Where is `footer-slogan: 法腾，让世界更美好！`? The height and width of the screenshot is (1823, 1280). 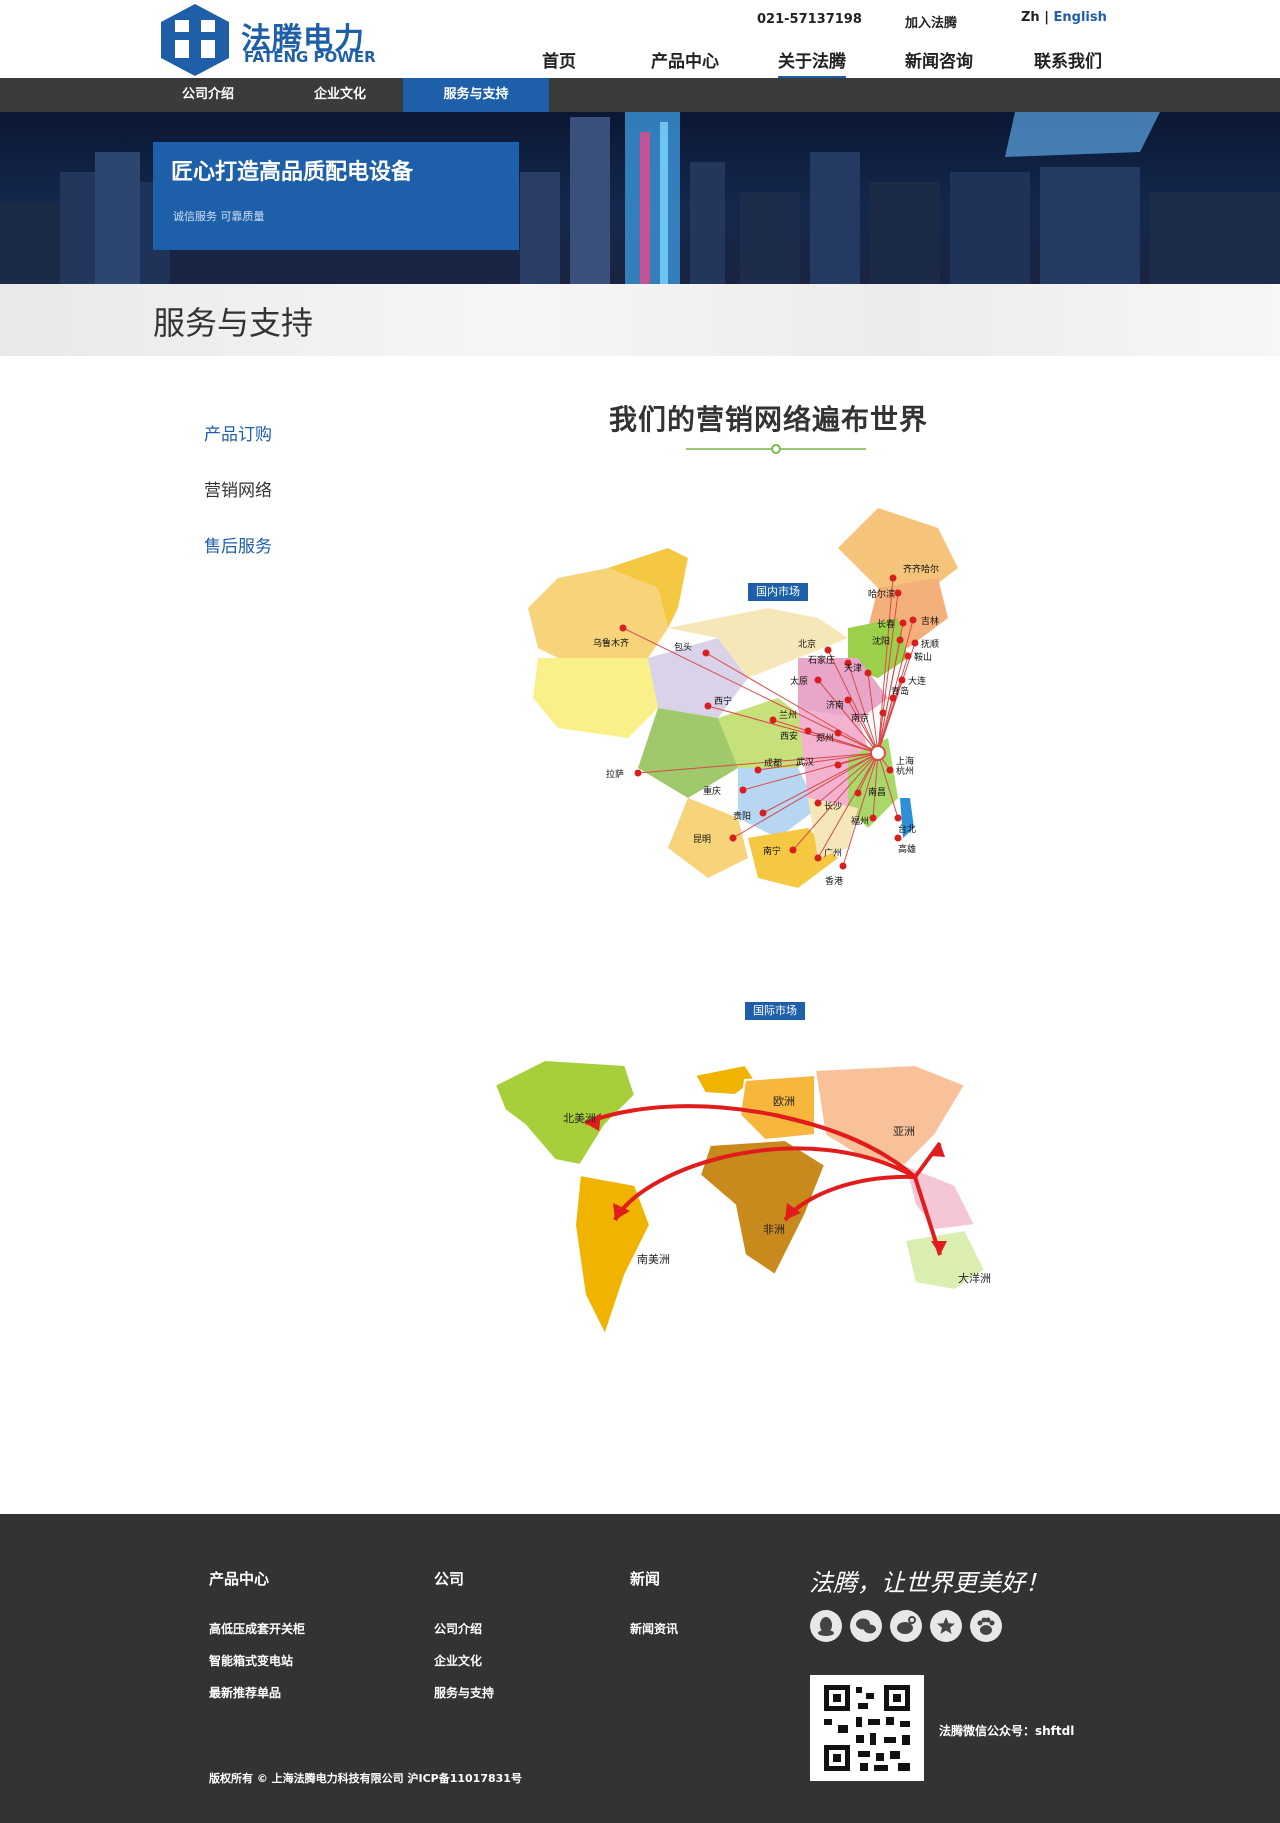
footer-slogan: 法腾，让世界更美好！ is located at coordinates (929, 1583).